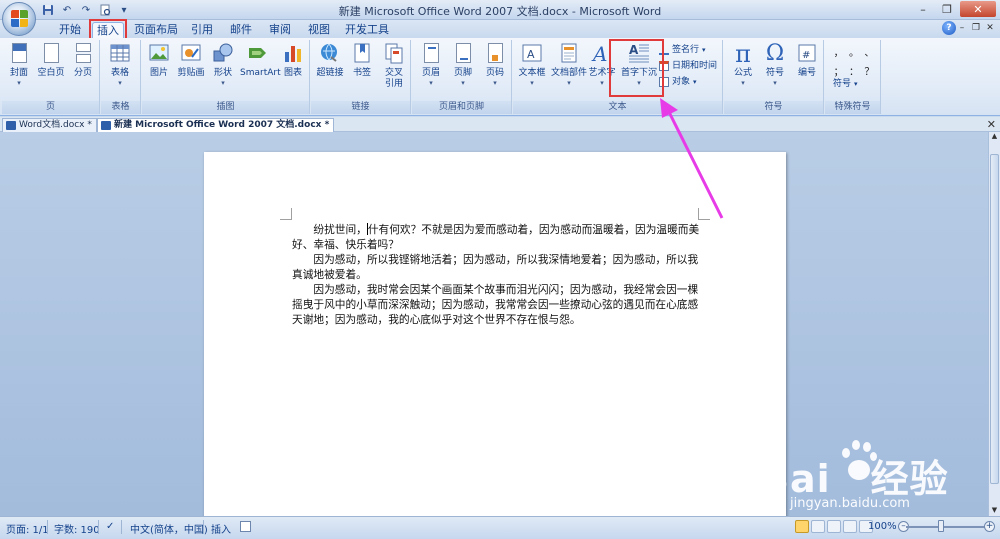  What do you see at coordinates (941, 526) in the screenshot?
I see `zoom-slider-thumb` at bounding box center [941, 526].